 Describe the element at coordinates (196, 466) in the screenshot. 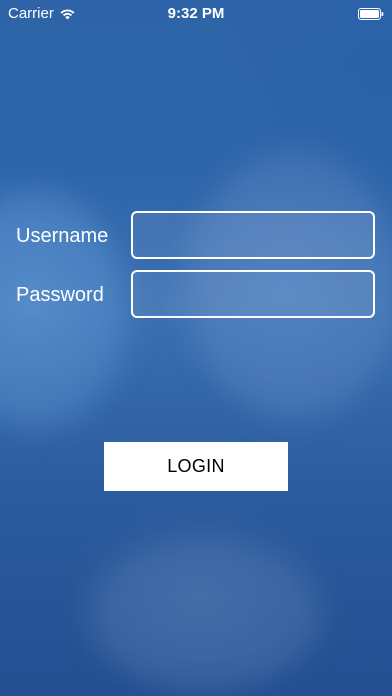

I see `login-button: LOGIN` at that location.